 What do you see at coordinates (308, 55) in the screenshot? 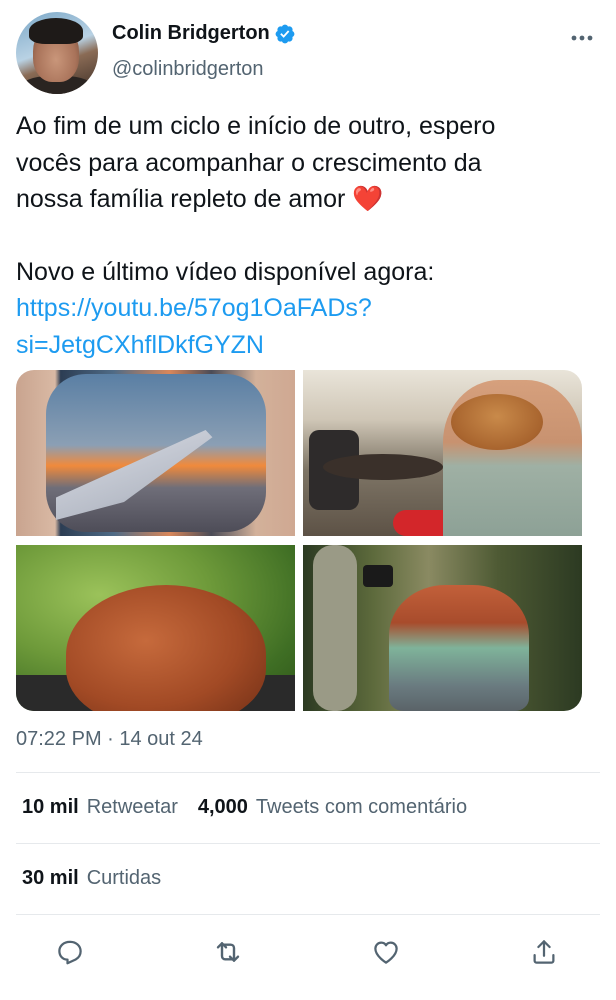
I see `tweet-header: Colin Bridgerton @colinbridgerton` at bounding box center [308, 55].